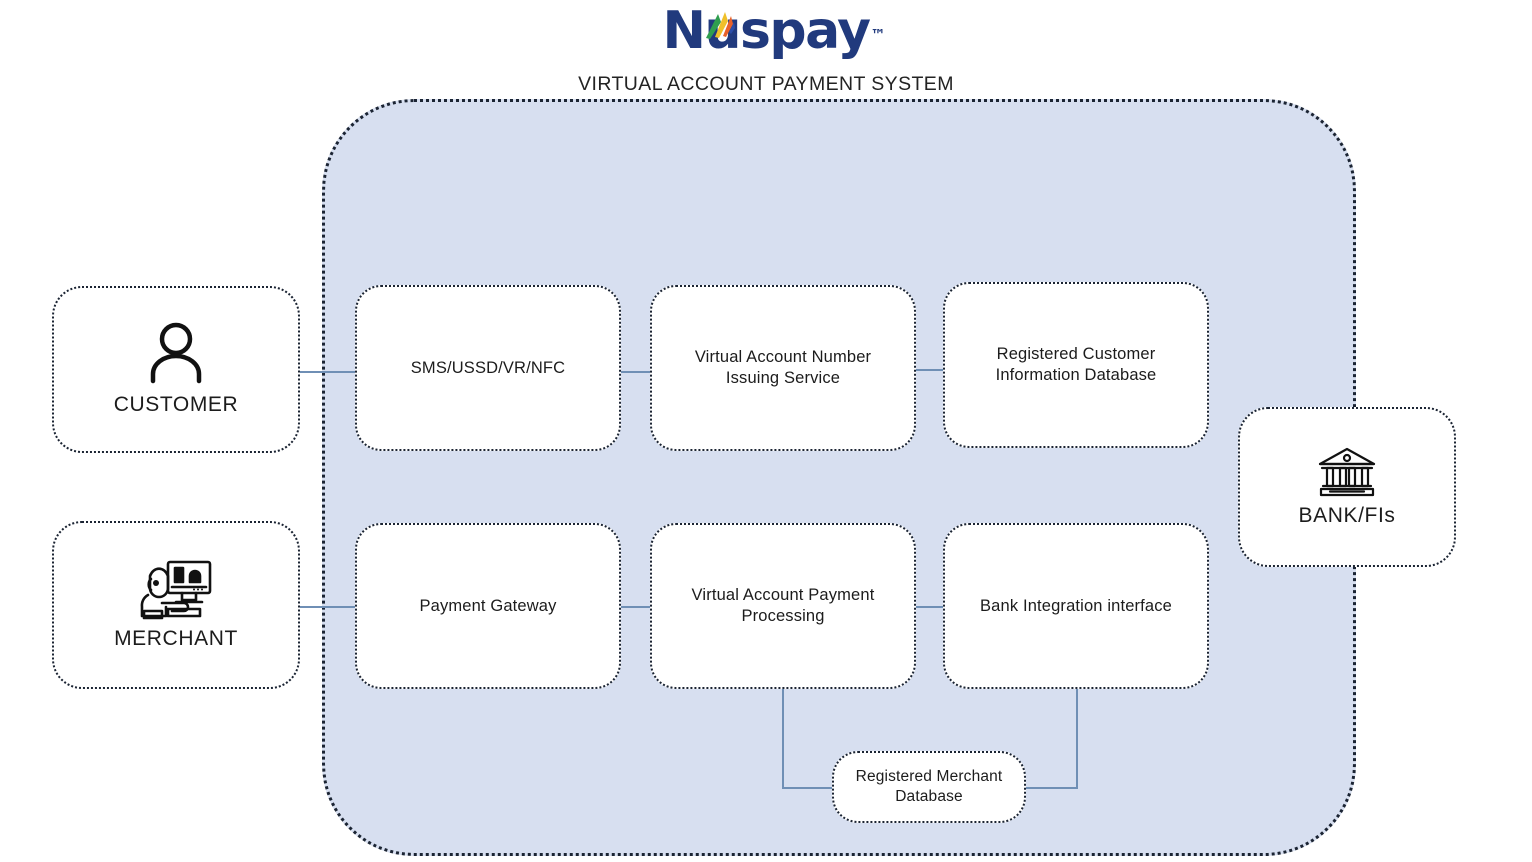  Describe the element at coordinates (766, 84) in the screenshot. I see `page-title: VIRTUAL ACCOUNT PAYMENT SYSTEM` at that location.